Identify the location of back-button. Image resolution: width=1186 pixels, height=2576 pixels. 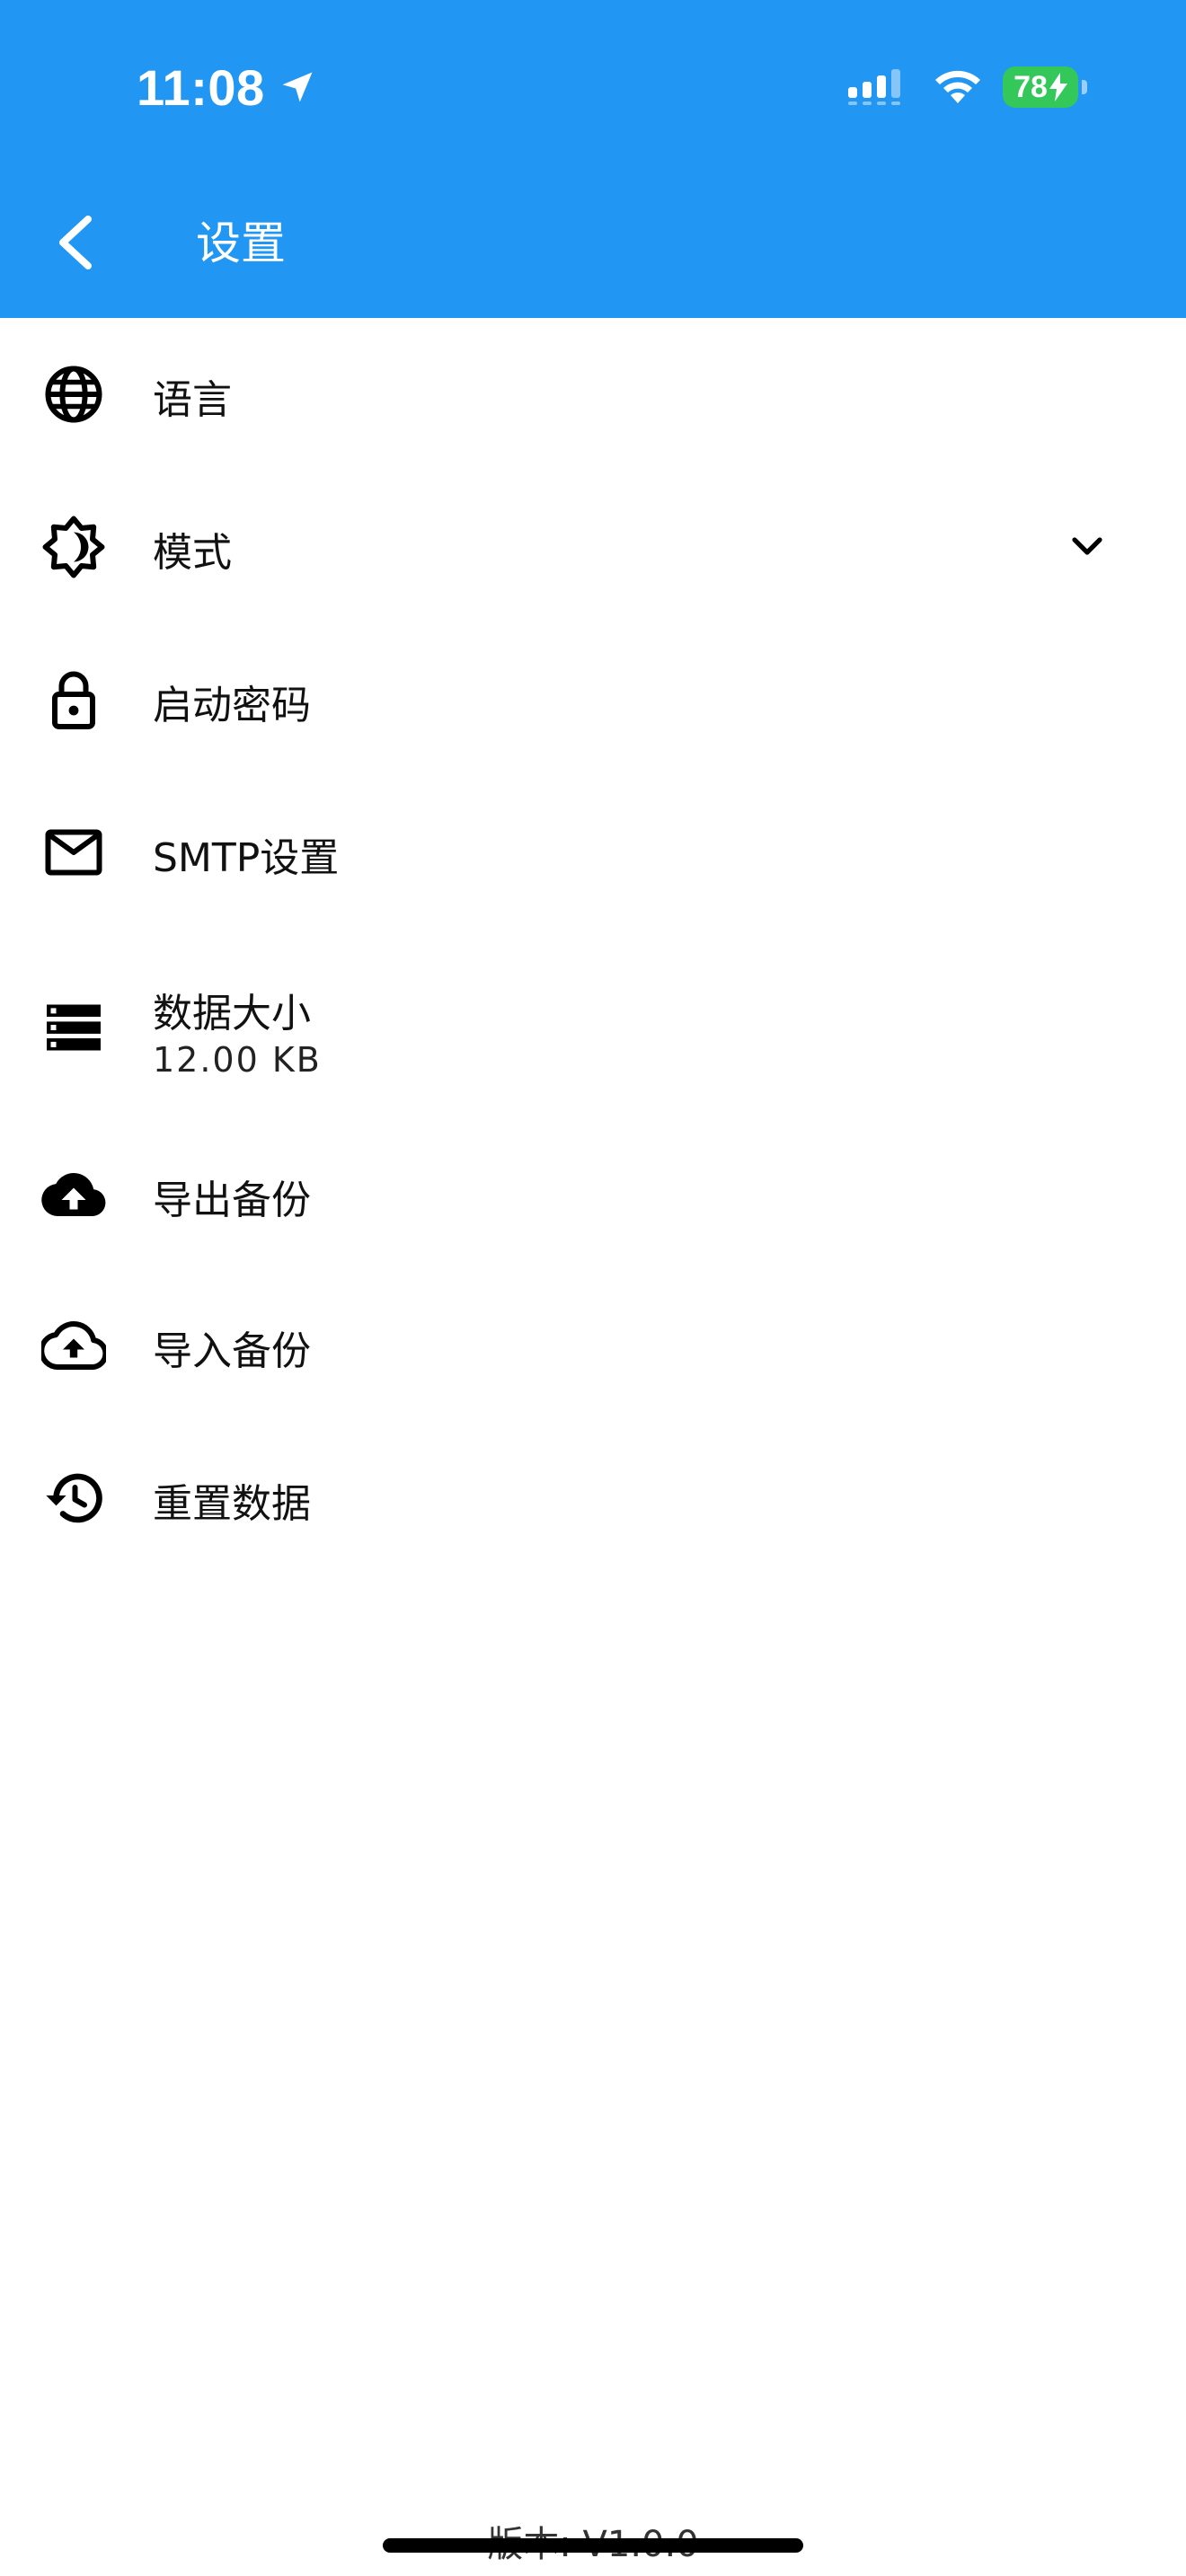
(75, 242).